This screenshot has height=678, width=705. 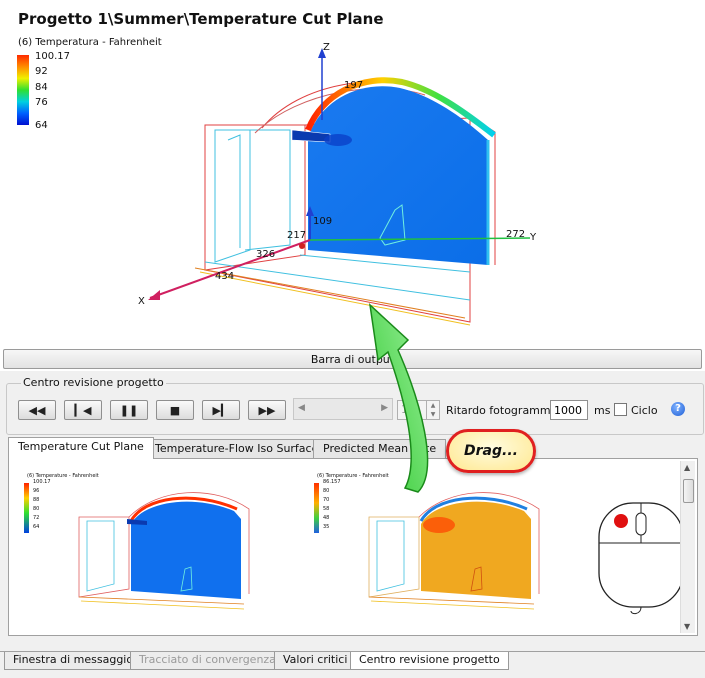 What do you see at coordinates (644, 410) in the screenshot?
I see `loop-label: Ciclo` at bounding box center [644, 410].